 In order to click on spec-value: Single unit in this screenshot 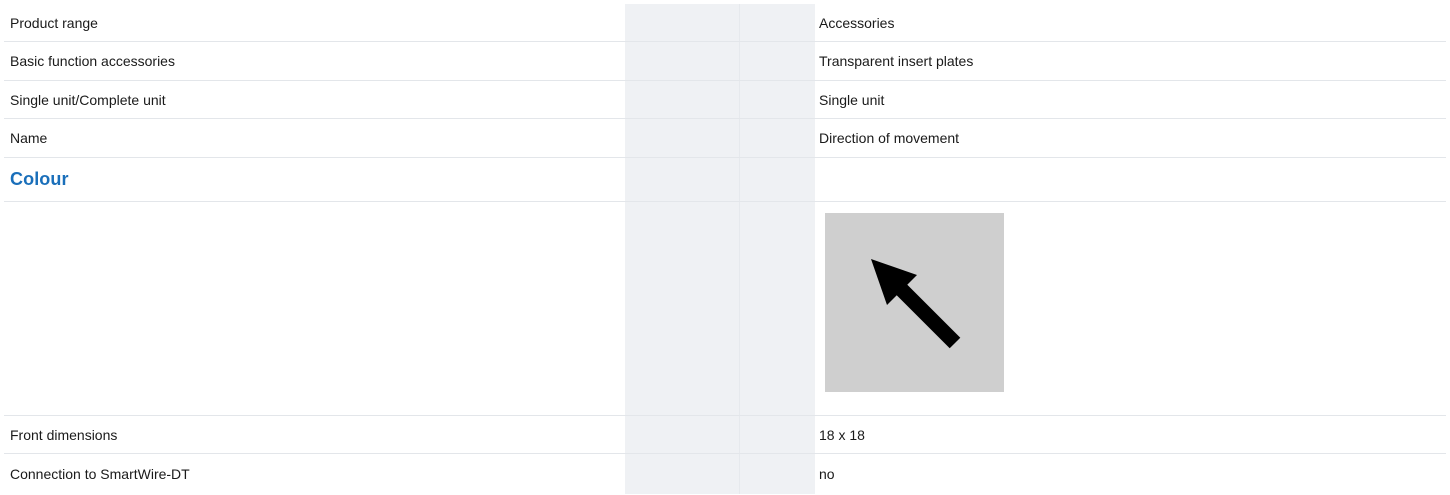, I will do `click(852, 99)`.